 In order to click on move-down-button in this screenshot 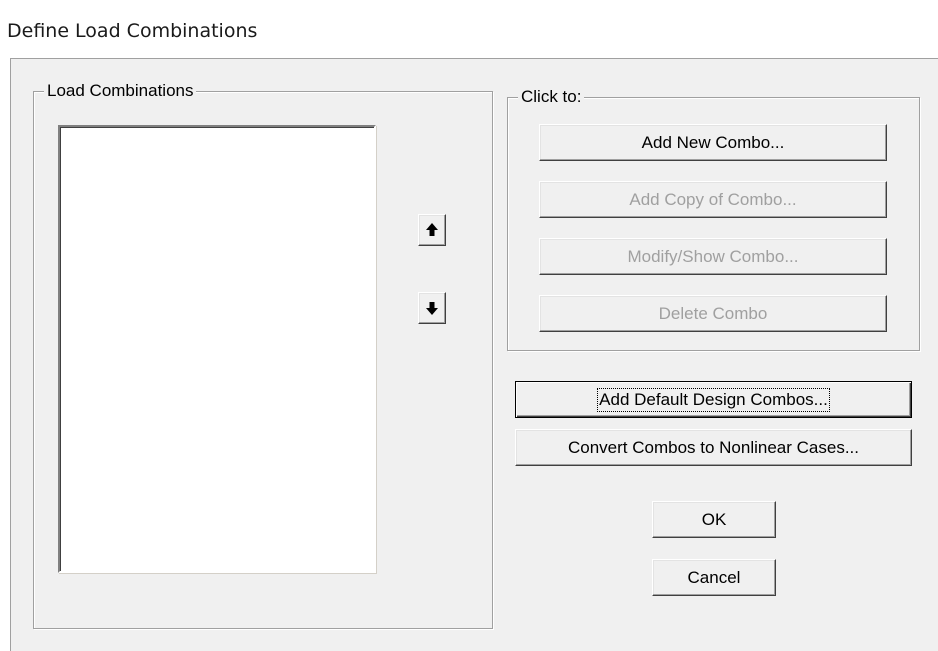, I will do `click(432, 308)`.